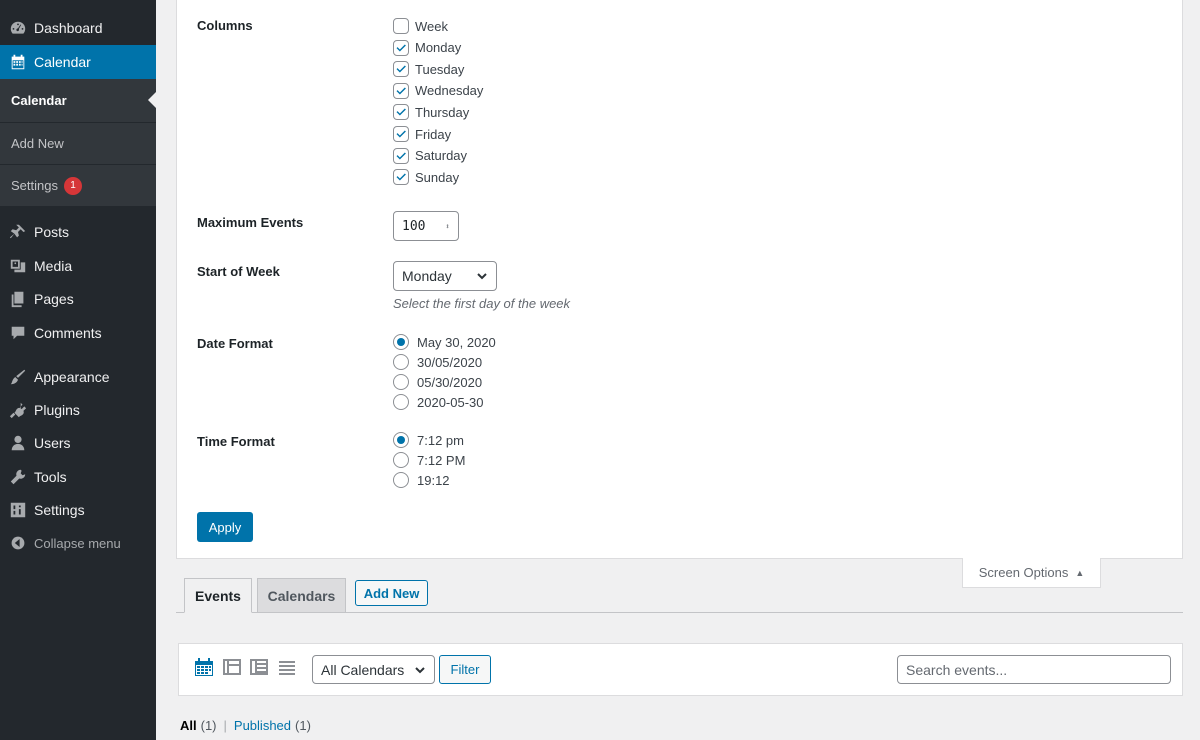  I want to click on column-checkbox-thursday: Thursday, so click(431, 112).